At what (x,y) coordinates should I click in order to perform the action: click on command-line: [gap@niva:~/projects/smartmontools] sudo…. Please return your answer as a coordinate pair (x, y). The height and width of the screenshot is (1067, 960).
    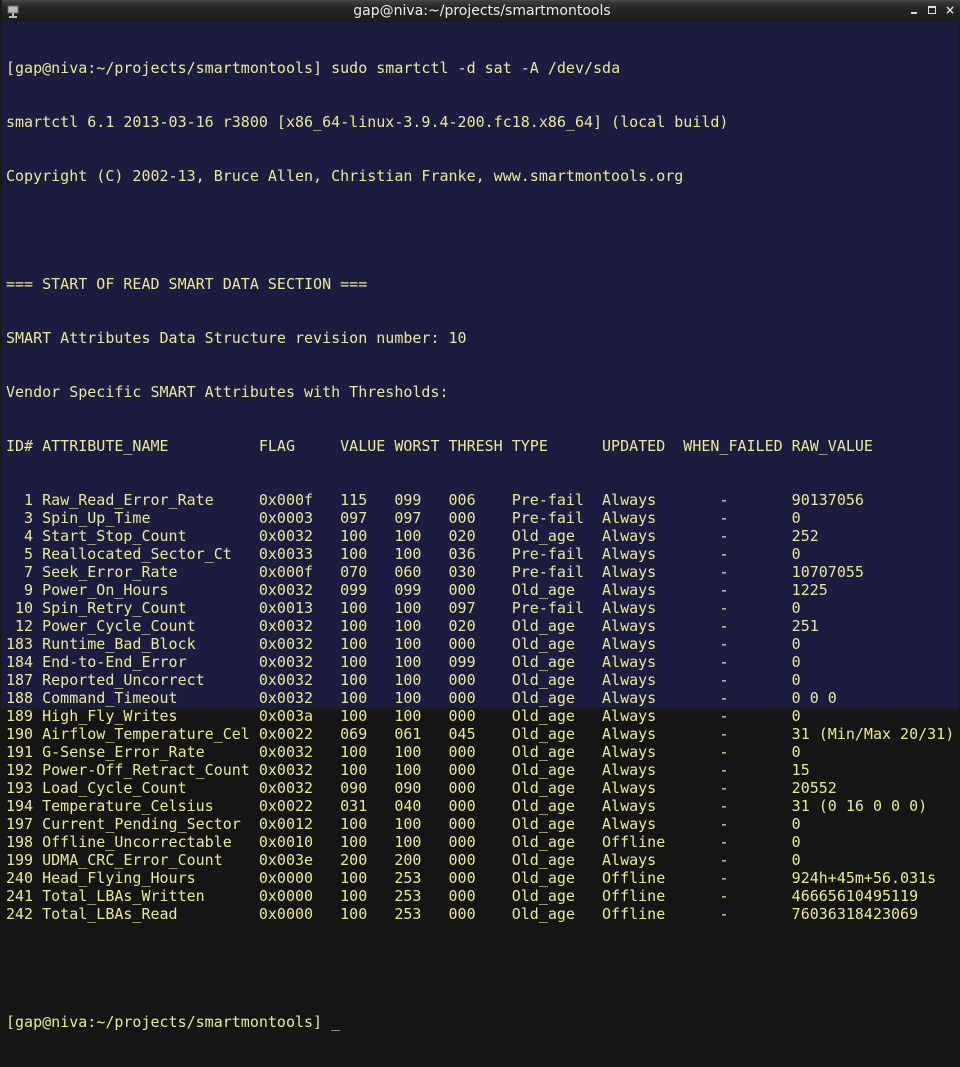
    Looking at the image, I should click on (480, 68).